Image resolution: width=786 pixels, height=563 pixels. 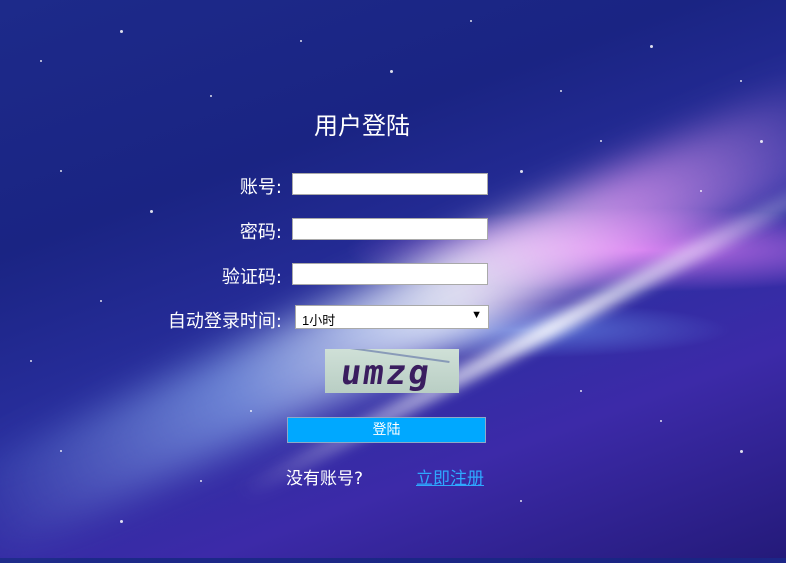 I want to click on captcha-label: 验证码:, so click(x=251, y=277).